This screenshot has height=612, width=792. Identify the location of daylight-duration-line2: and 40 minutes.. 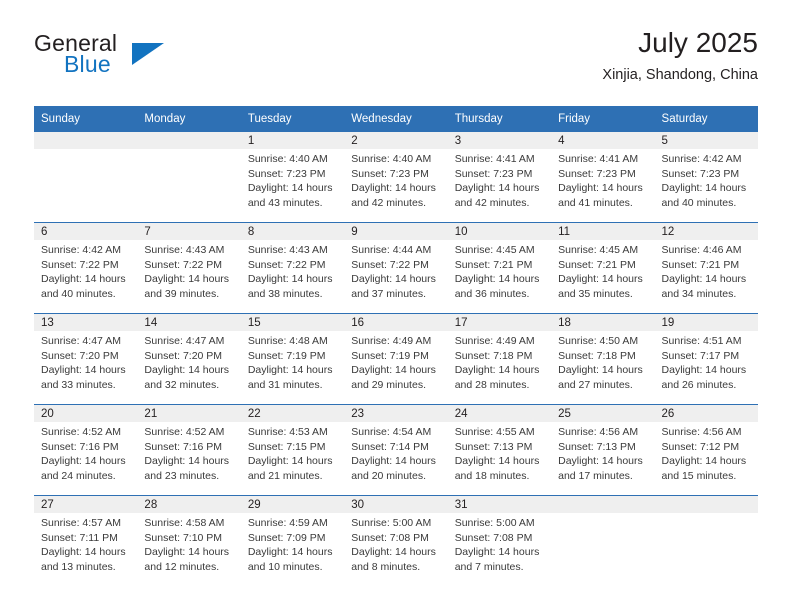
(699, 202).